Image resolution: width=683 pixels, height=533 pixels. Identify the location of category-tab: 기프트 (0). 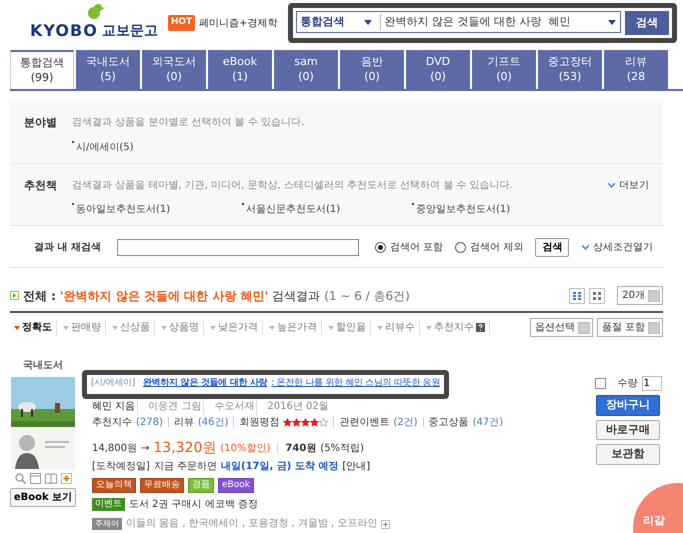
(504, 69).